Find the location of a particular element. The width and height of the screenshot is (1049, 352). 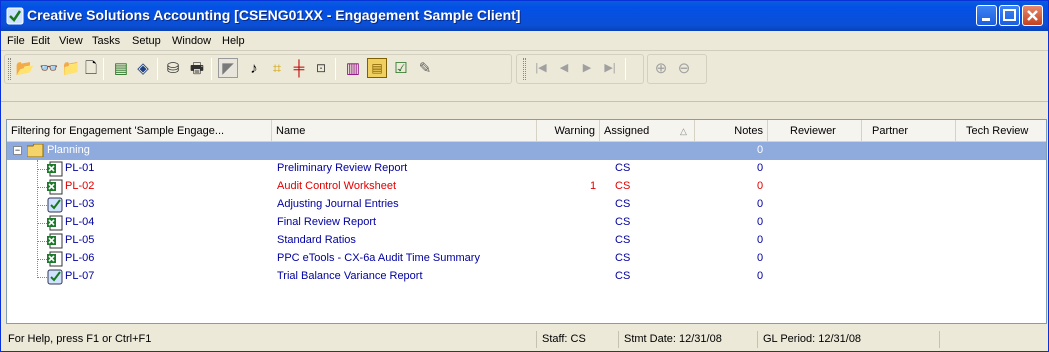

menu-bar: File Edit View Tasks Setup Window Help is located at coordinates (524, 41).